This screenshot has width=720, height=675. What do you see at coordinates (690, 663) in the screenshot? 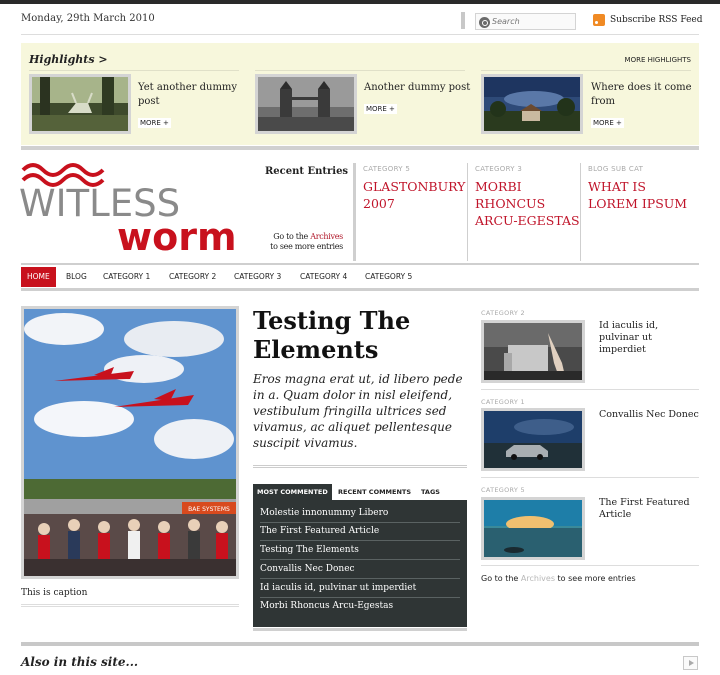
I see `next-arrow-icon` at bounding box center [690, 663].